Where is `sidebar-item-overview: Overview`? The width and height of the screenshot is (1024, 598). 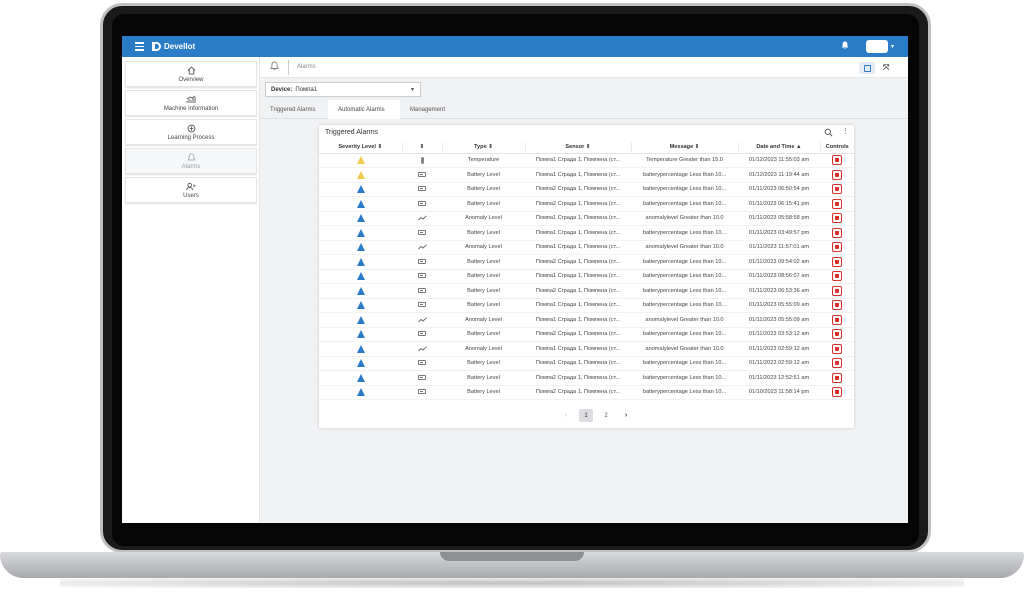 sidebar-item-overview: Overview is located at coordinates (191, 74).